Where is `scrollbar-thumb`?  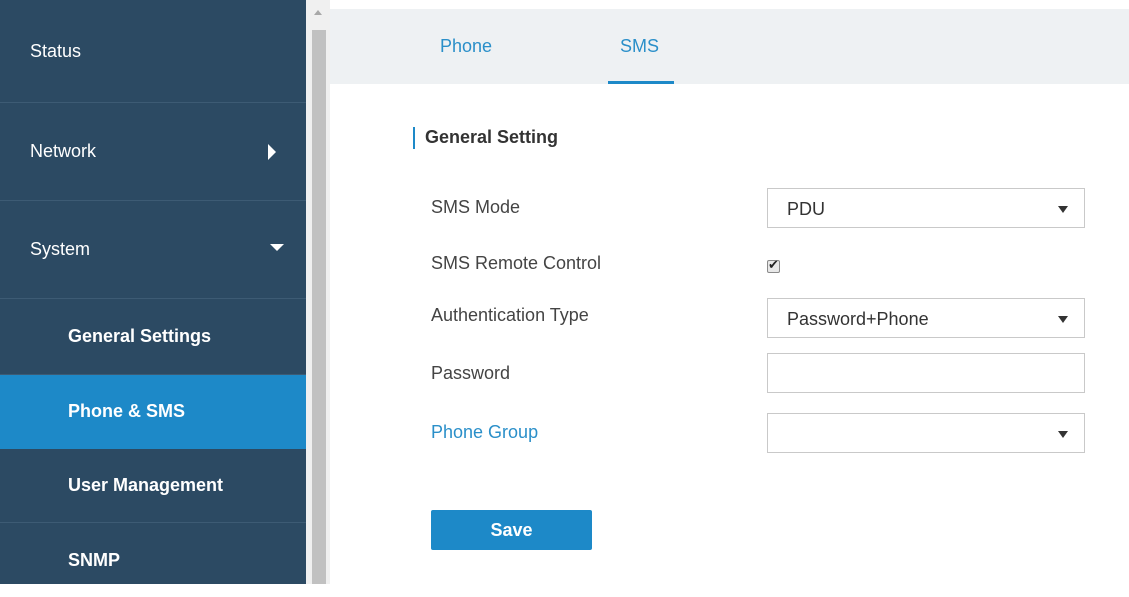 scrollbar-thumb is located at coordinates (319, 307).